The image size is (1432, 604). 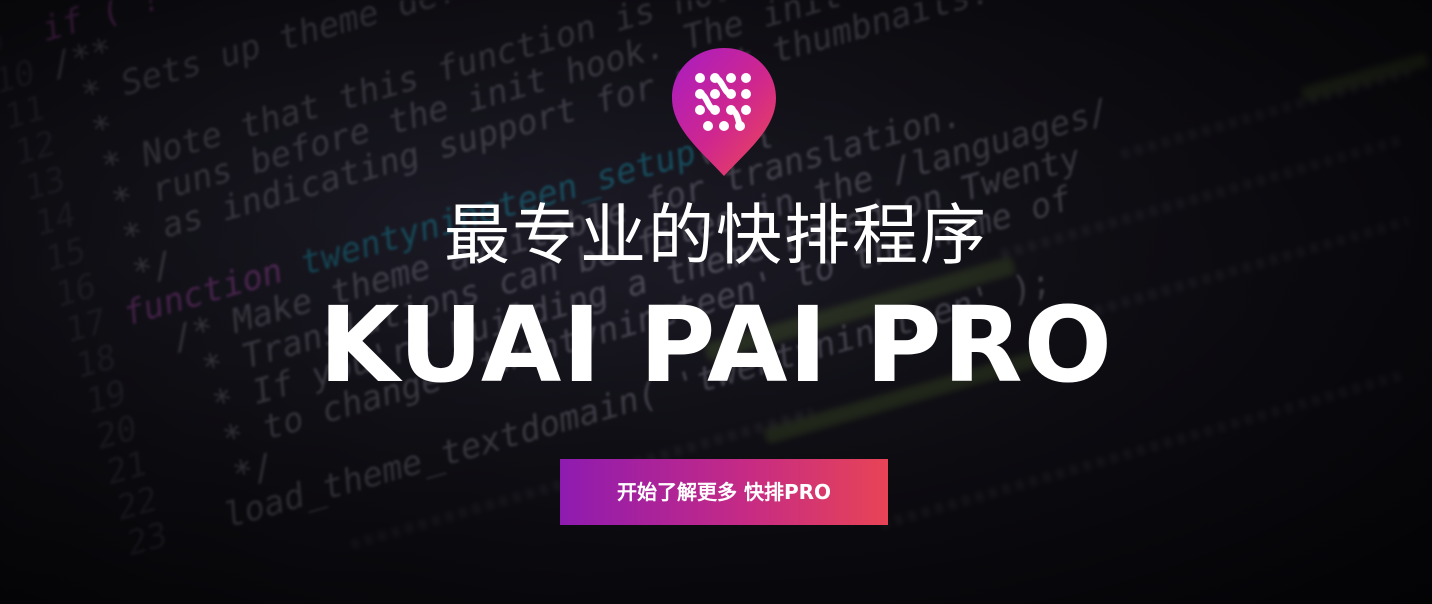 What do you see at coordinates (724, 112) in the screenshot?
I see `logo-icon` at bounding box center [724, 112].